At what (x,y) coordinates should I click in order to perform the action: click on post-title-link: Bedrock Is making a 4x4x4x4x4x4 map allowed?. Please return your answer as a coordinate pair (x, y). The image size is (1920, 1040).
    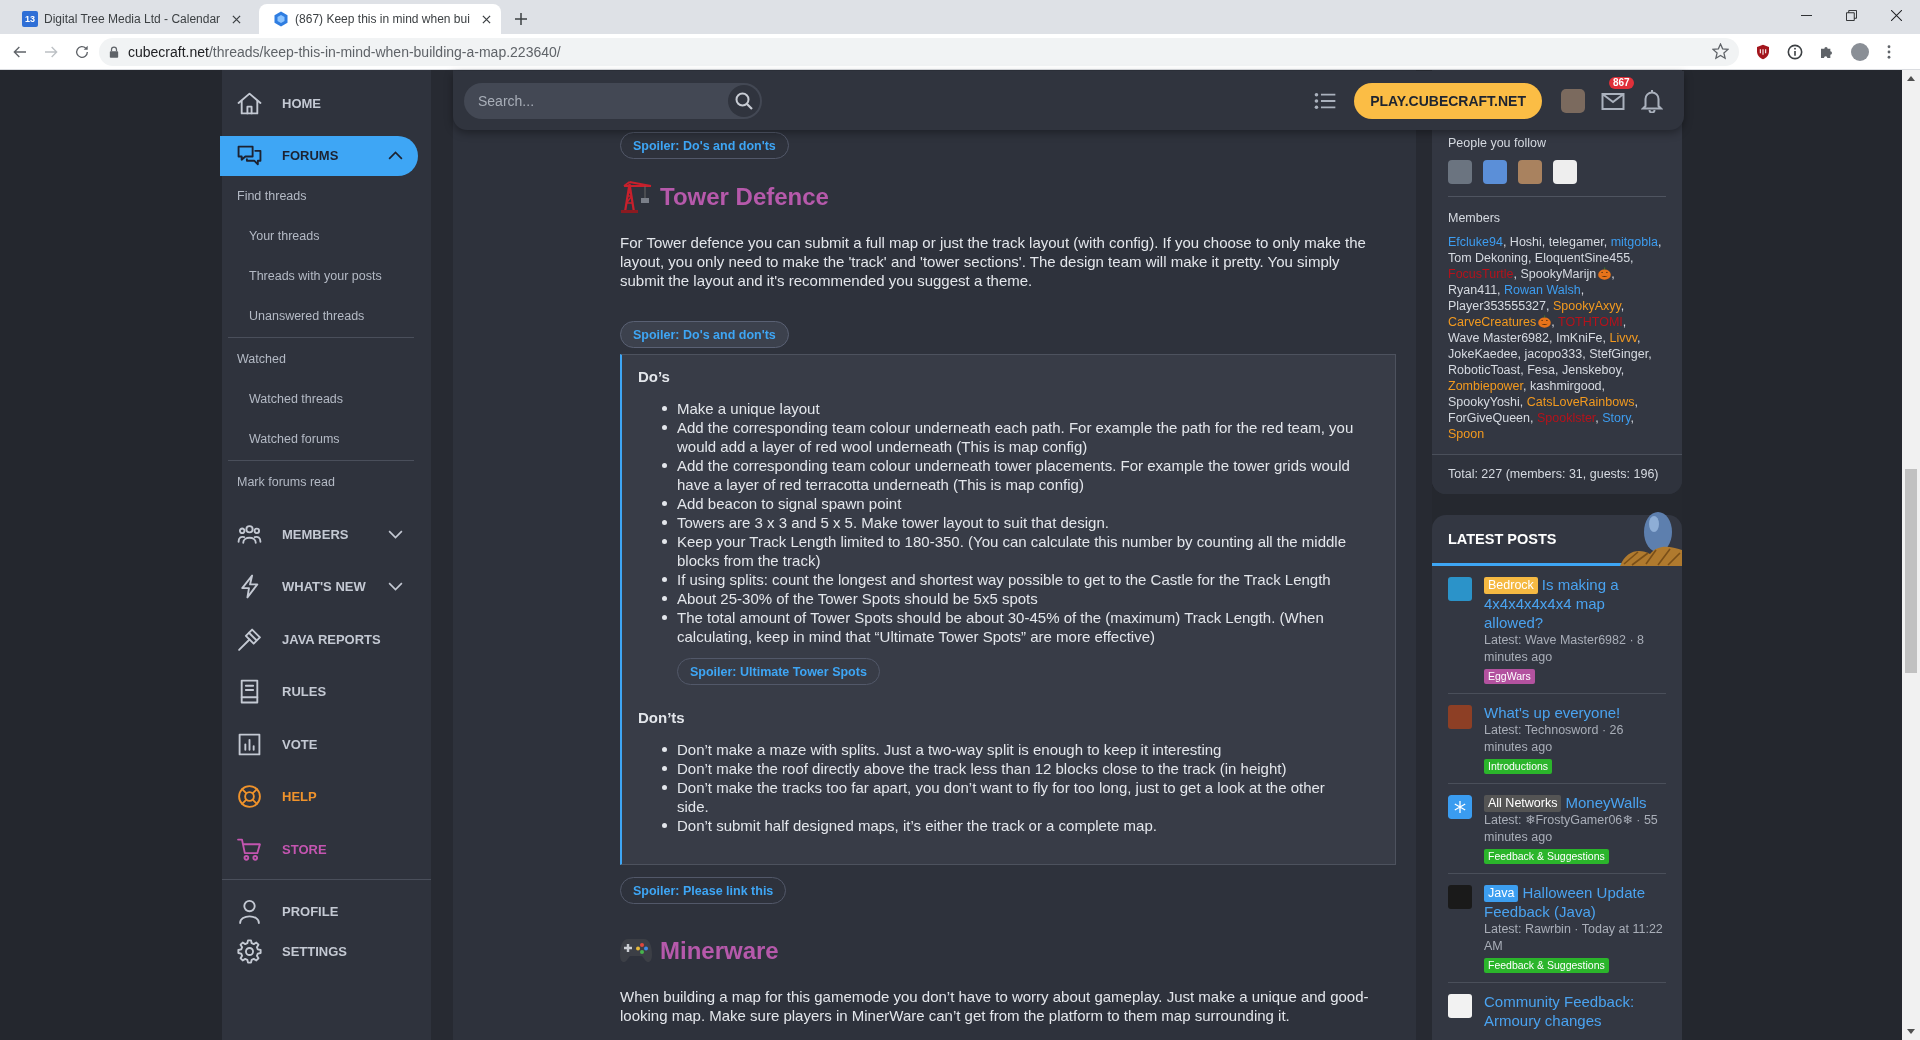
    Looking at the image, I should click on (1575, 603).